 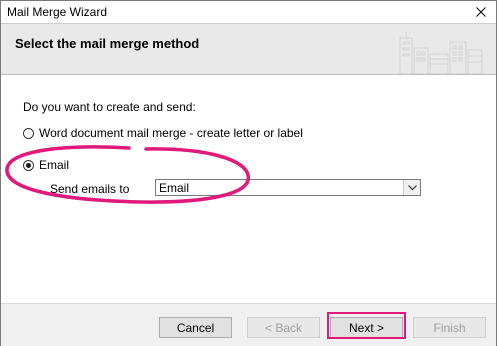 I want to click on wizard-footer: Cancel < Back Next > Finish, so click(x=248, y=324).